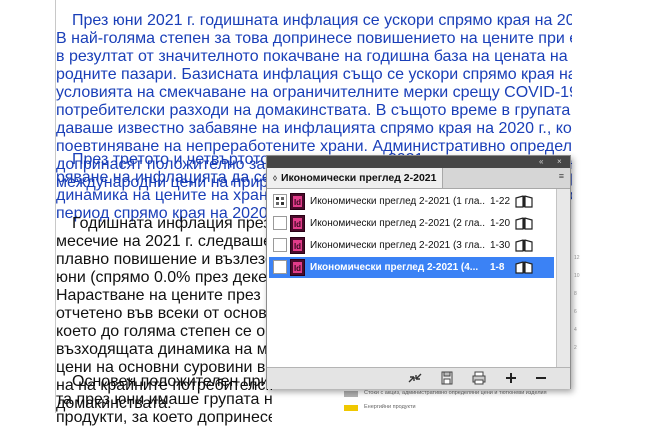 The height and width of the screenshot is (427, 656). Describe the element at coordinates (500, 245) in the screenshot. I see `page-range: 1-30` at that location.